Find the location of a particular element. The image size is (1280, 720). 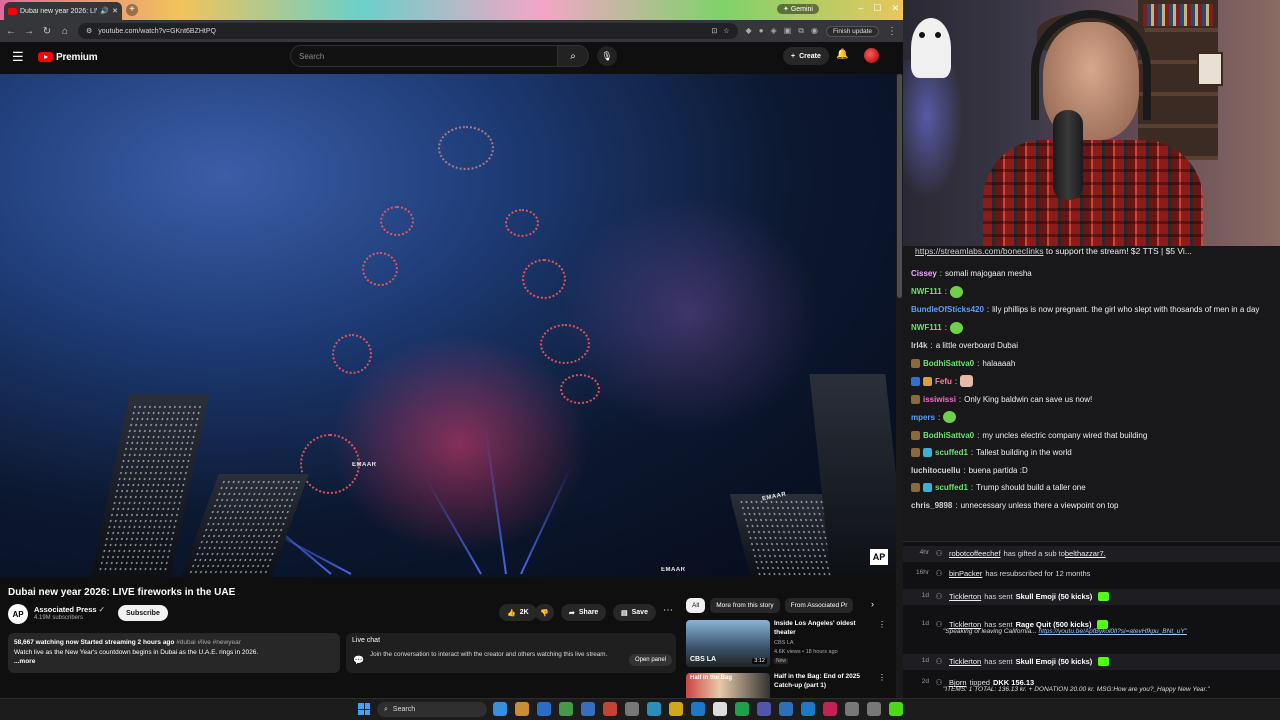

close-window-icon: ✕ is located at coordinates (895, 8).